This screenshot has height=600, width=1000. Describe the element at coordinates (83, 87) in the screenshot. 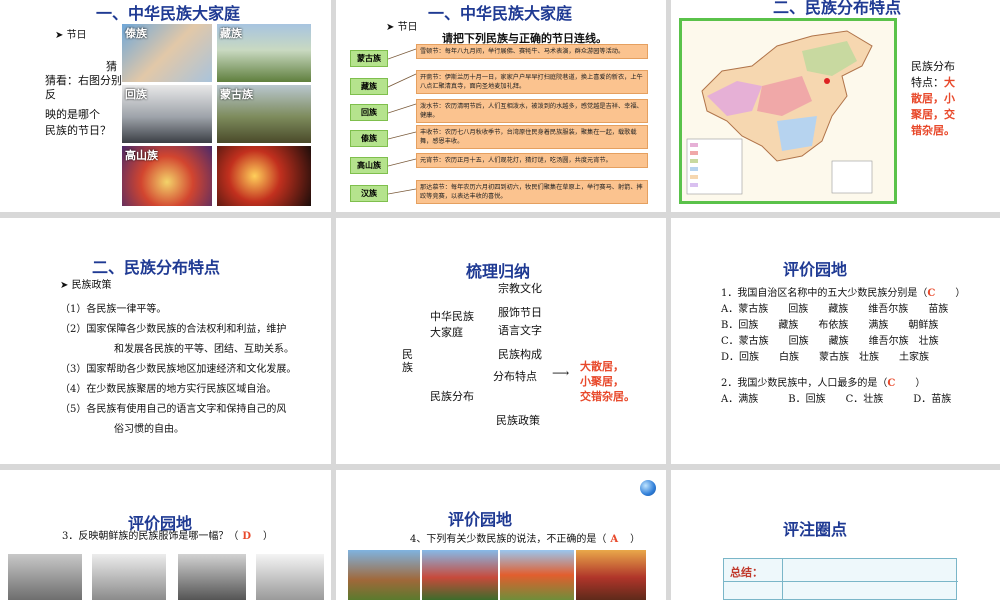

I see `question-text: 猜看：右图分别反` at that location.